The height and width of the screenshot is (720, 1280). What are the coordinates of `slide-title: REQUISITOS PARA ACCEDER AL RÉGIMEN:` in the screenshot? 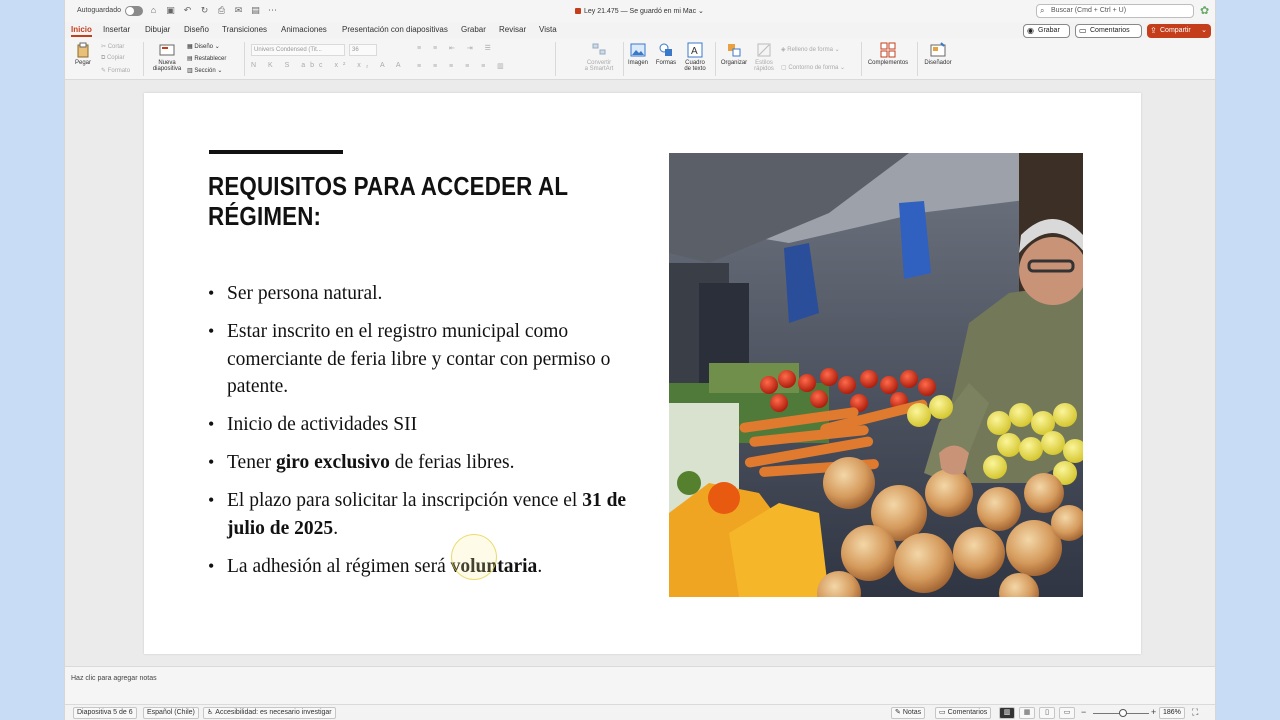 It's located at (393, 201).